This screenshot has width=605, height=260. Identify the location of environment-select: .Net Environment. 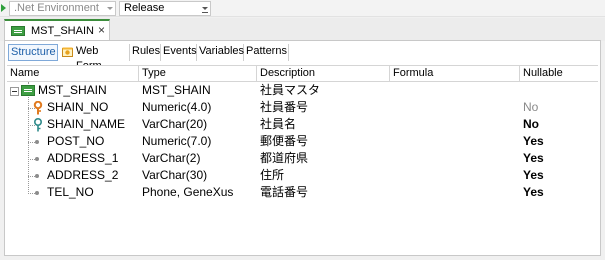
(62, 8).